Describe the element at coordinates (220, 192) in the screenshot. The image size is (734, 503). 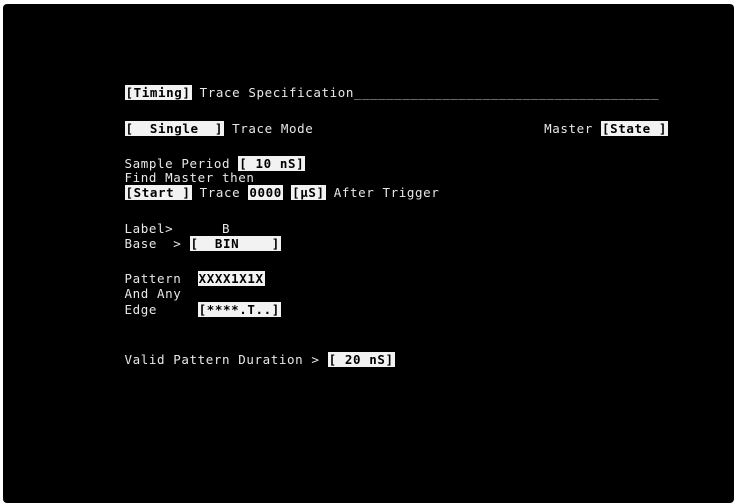
I see `trace-label: Trace` at that location.